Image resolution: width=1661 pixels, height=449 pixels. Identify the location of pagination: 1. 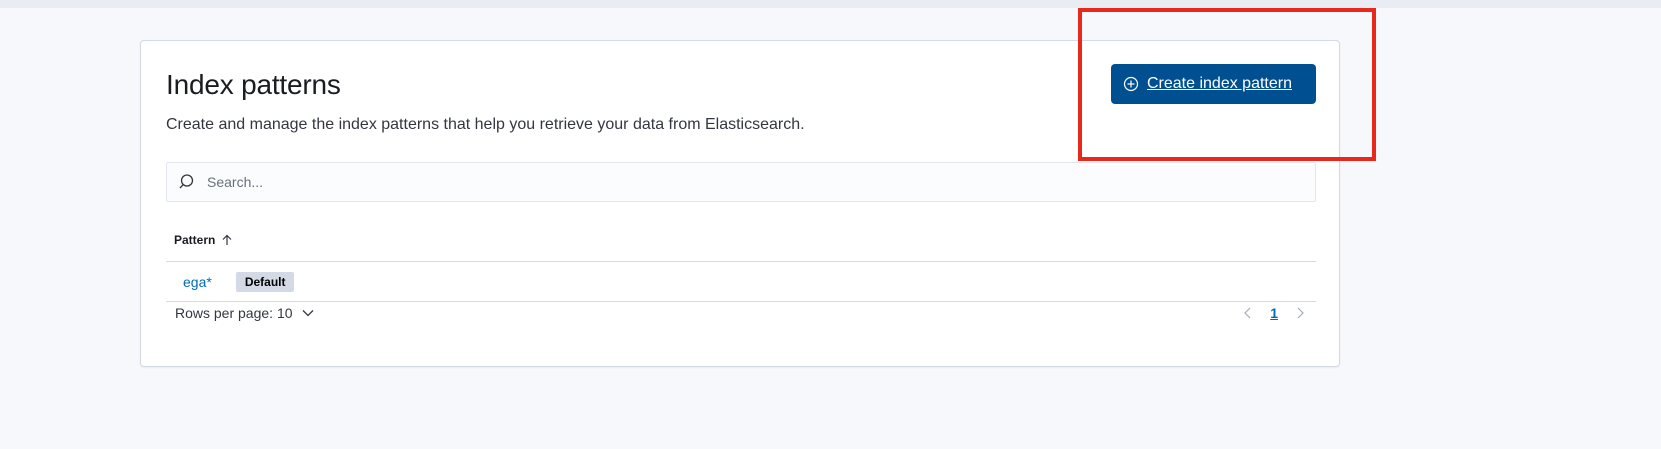
(1274, 313).